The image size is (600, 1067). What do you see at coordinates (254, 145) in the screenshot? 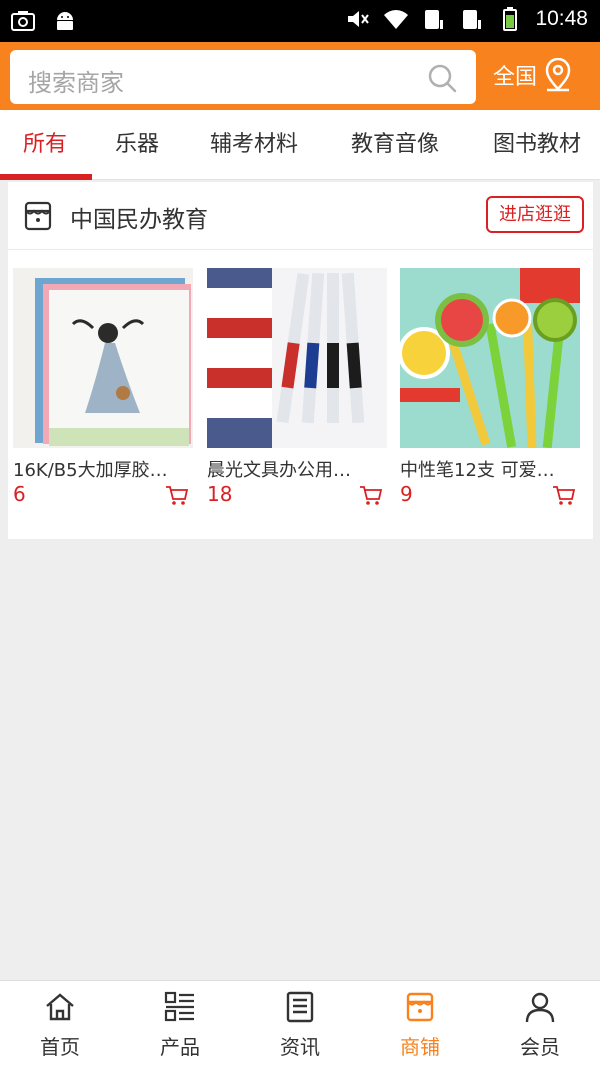
I see `tab-exam-materials: 辅考材料` at bounding box center [254, 145].